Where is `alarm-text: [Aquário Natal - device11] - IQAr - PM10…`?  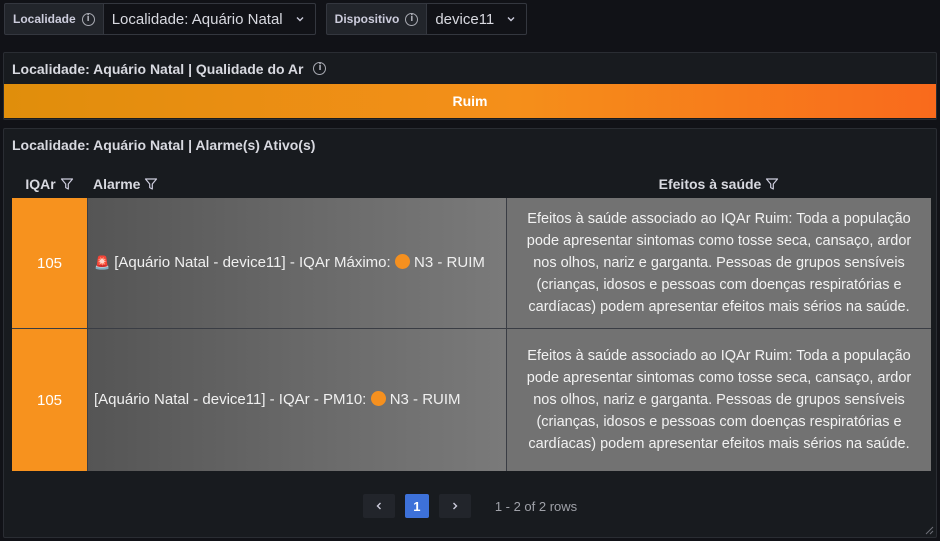
alarm-text: [Aquário Natal - device11] - IQAr - PM10… is located at coordinates (277, 400).